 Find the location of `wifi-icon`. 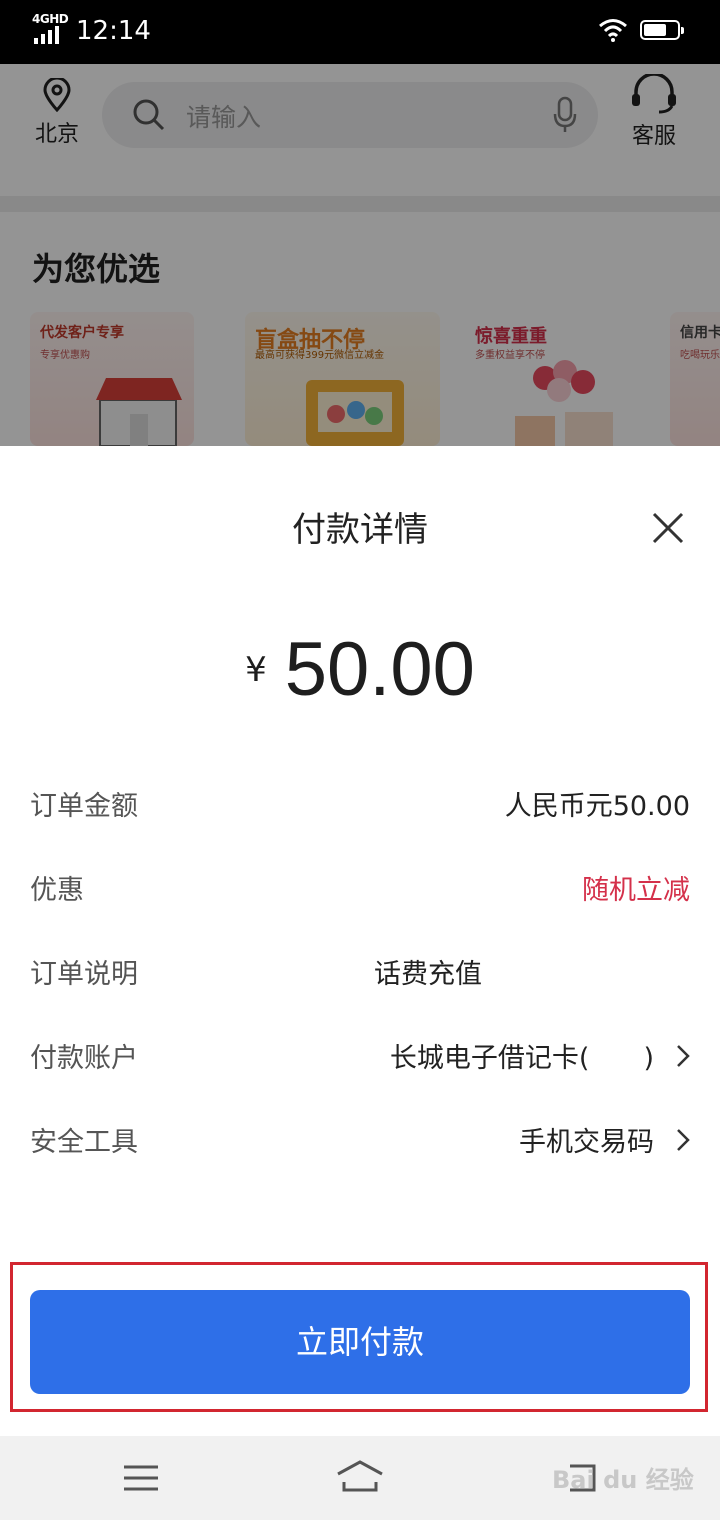

wifi-icon is located at coordinates (613, 30).